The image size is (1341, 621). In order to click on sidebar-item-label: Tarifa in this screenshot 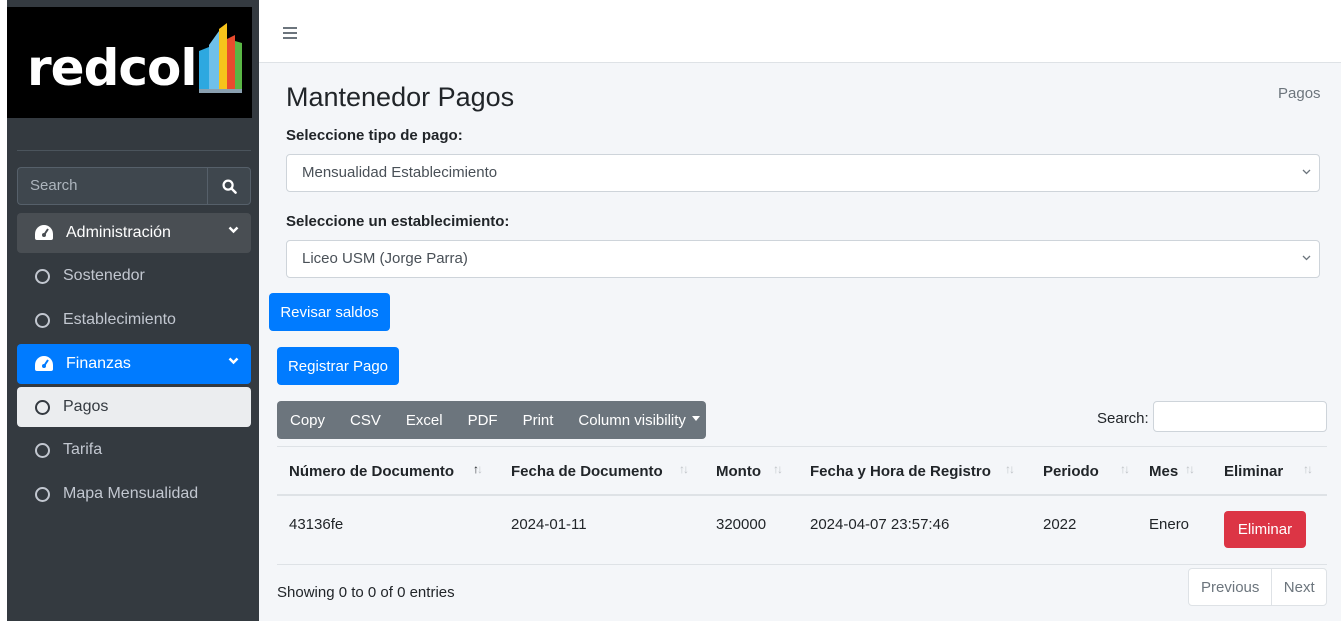, I will do `click(83, 449)`.